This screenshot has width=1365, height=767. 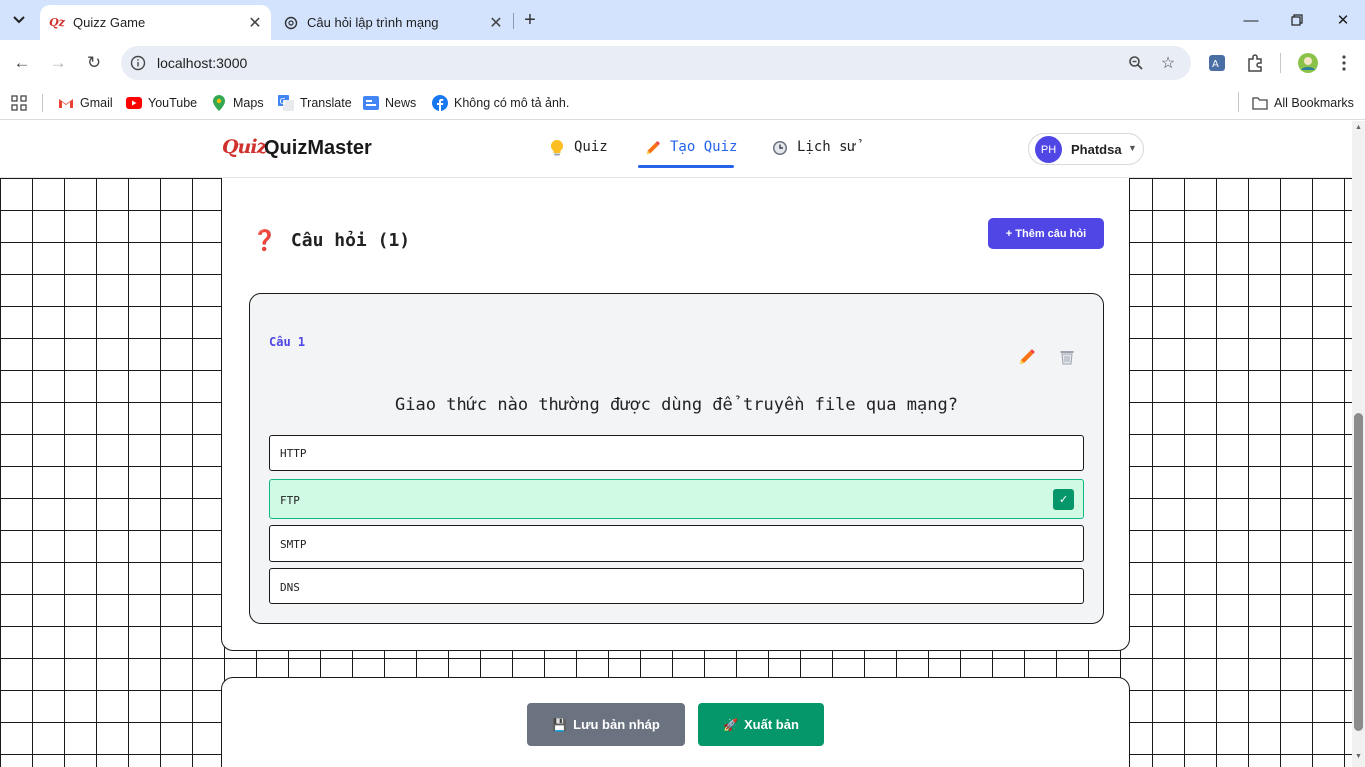 What do you see at coordinates (676, 543) in the screenshot?
I see `answer-option: SMTP` at bounding box center [676, 543].